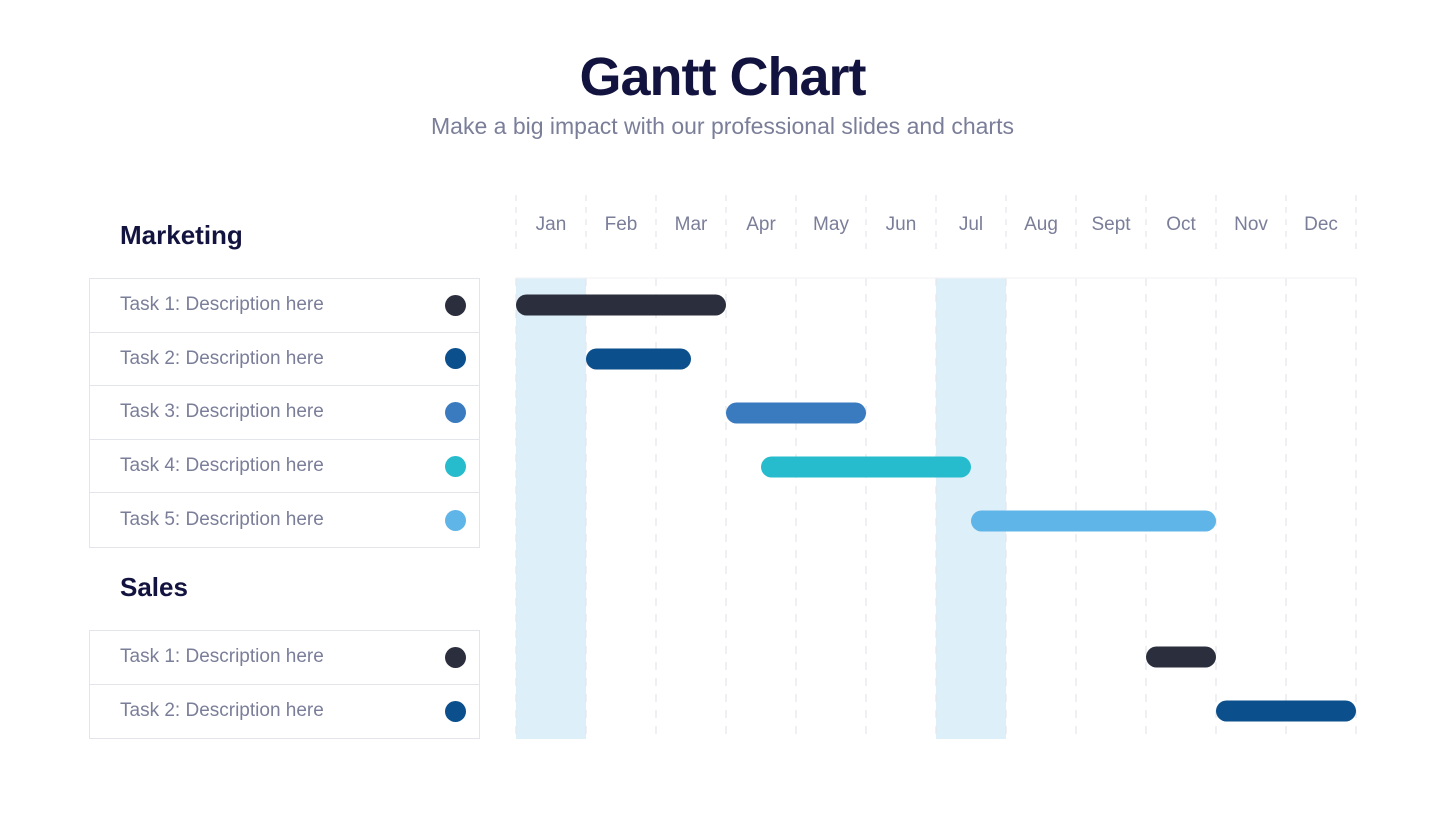  I want to click on month-label-jul: Jul, so click(971, 224).